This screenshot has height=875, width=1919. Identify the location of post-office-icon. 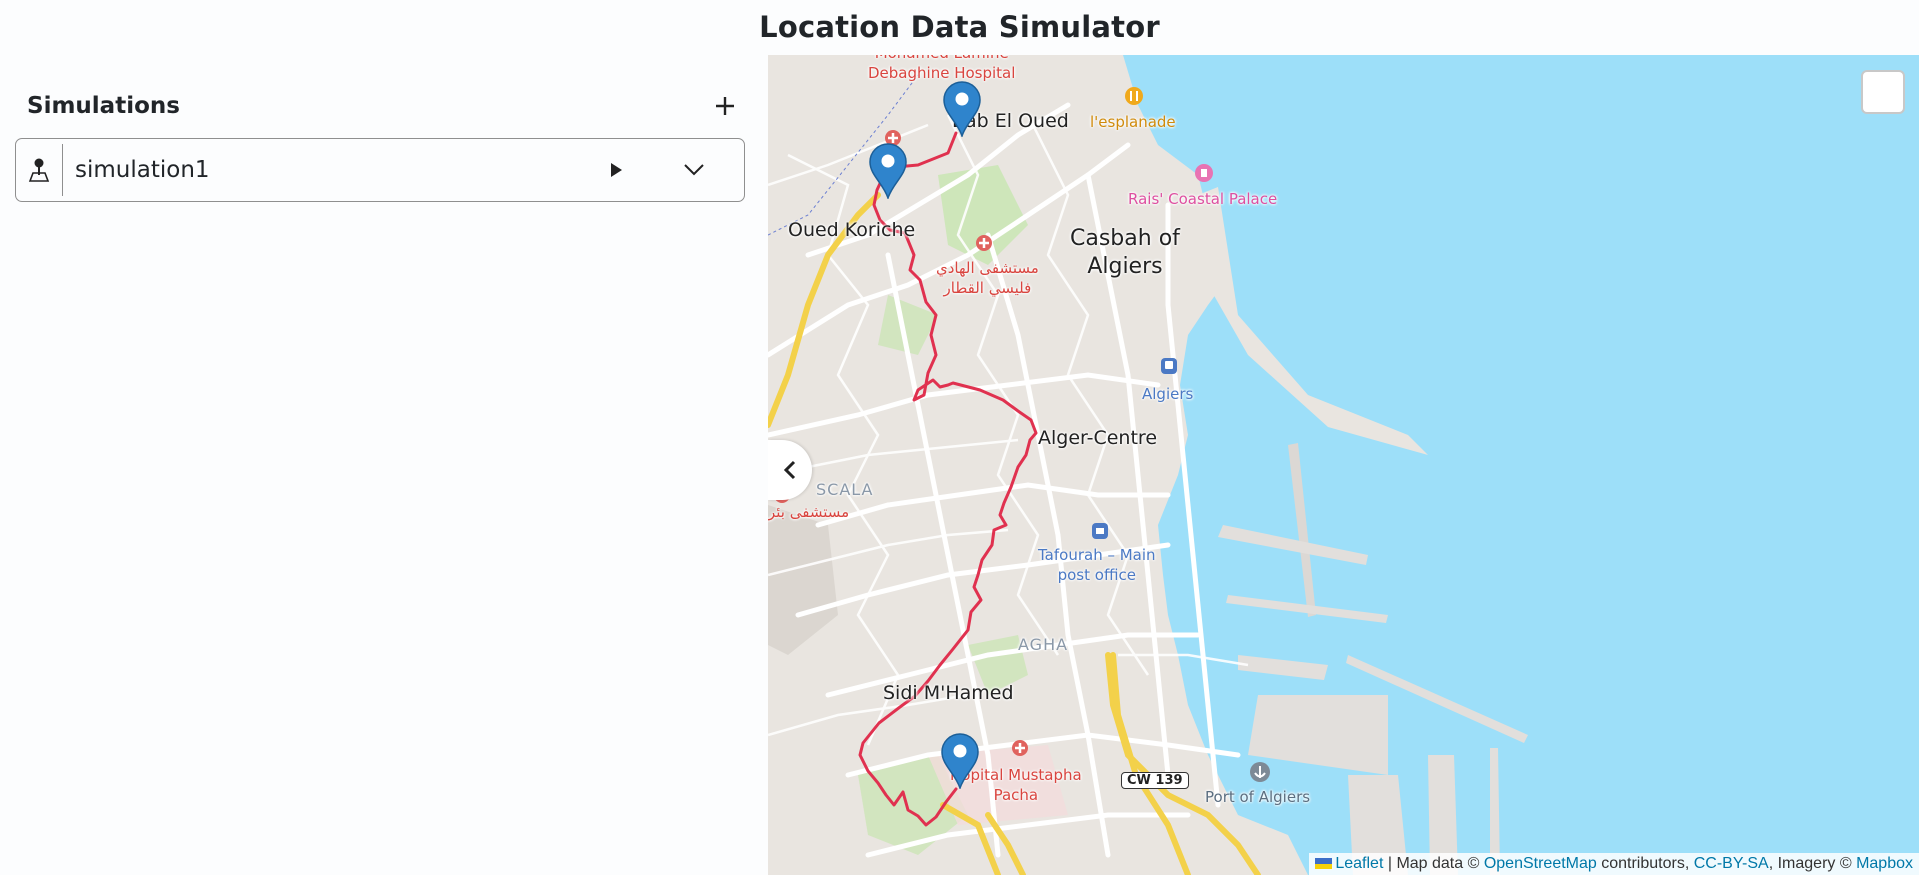
(1100, 531).